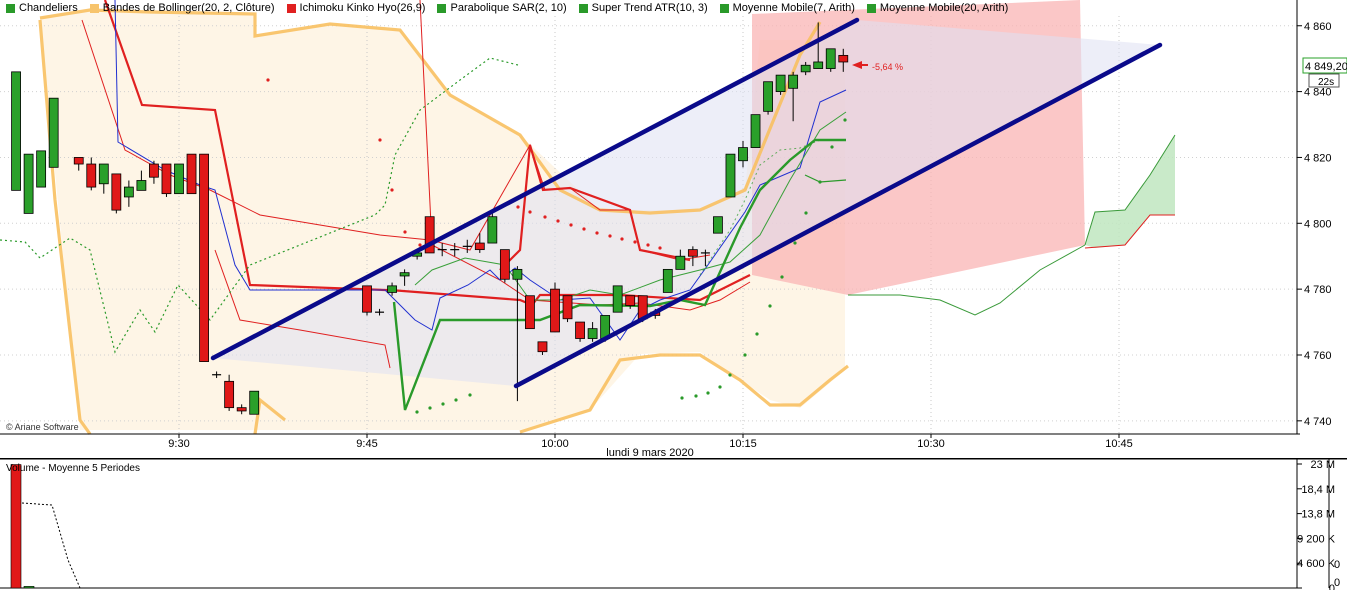 The width and height of the screenshot is (1347, 590). I want to click on legend-item: Chandeliers, so click(42, 8).